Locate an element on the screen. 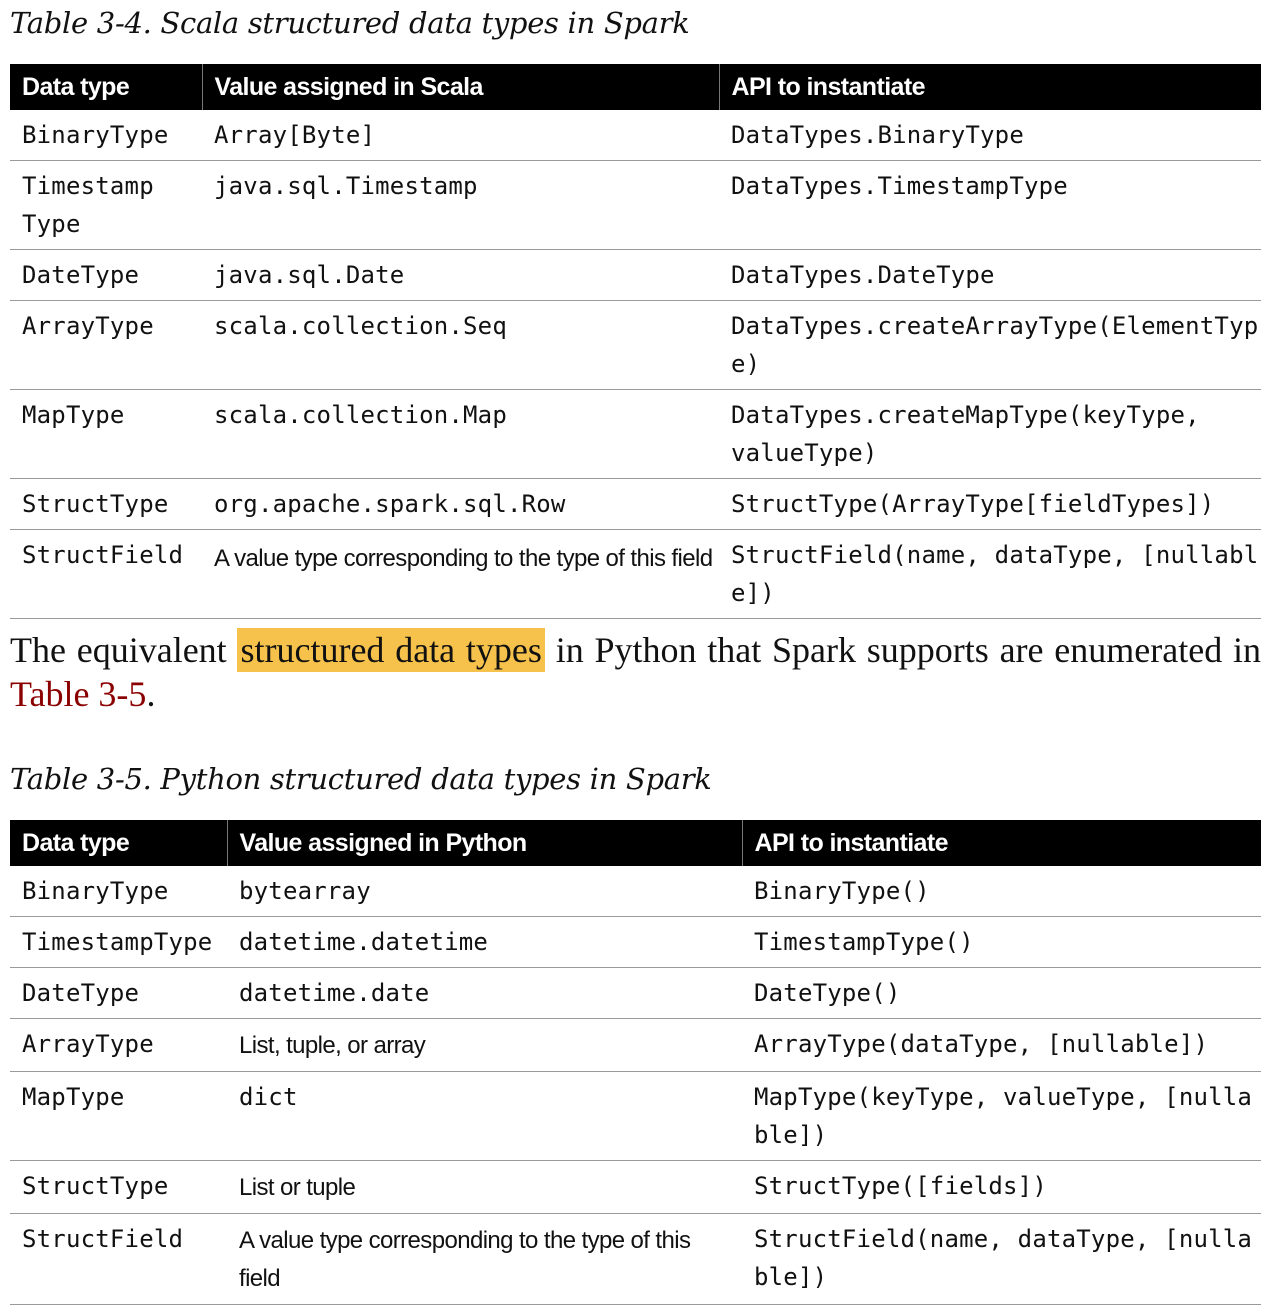 The width and height of the screenshot is (1266, 1305). cell-value: bytearray is located at coordinates (484, 891).